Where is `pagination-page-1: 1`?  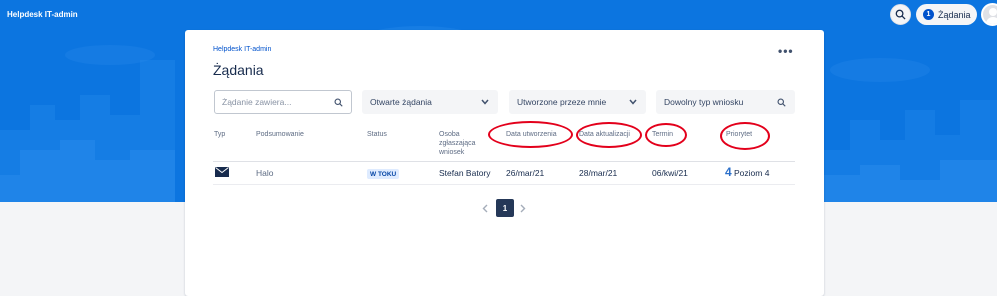 pagination-page-1: 1 is located at coordinates (505, 208).